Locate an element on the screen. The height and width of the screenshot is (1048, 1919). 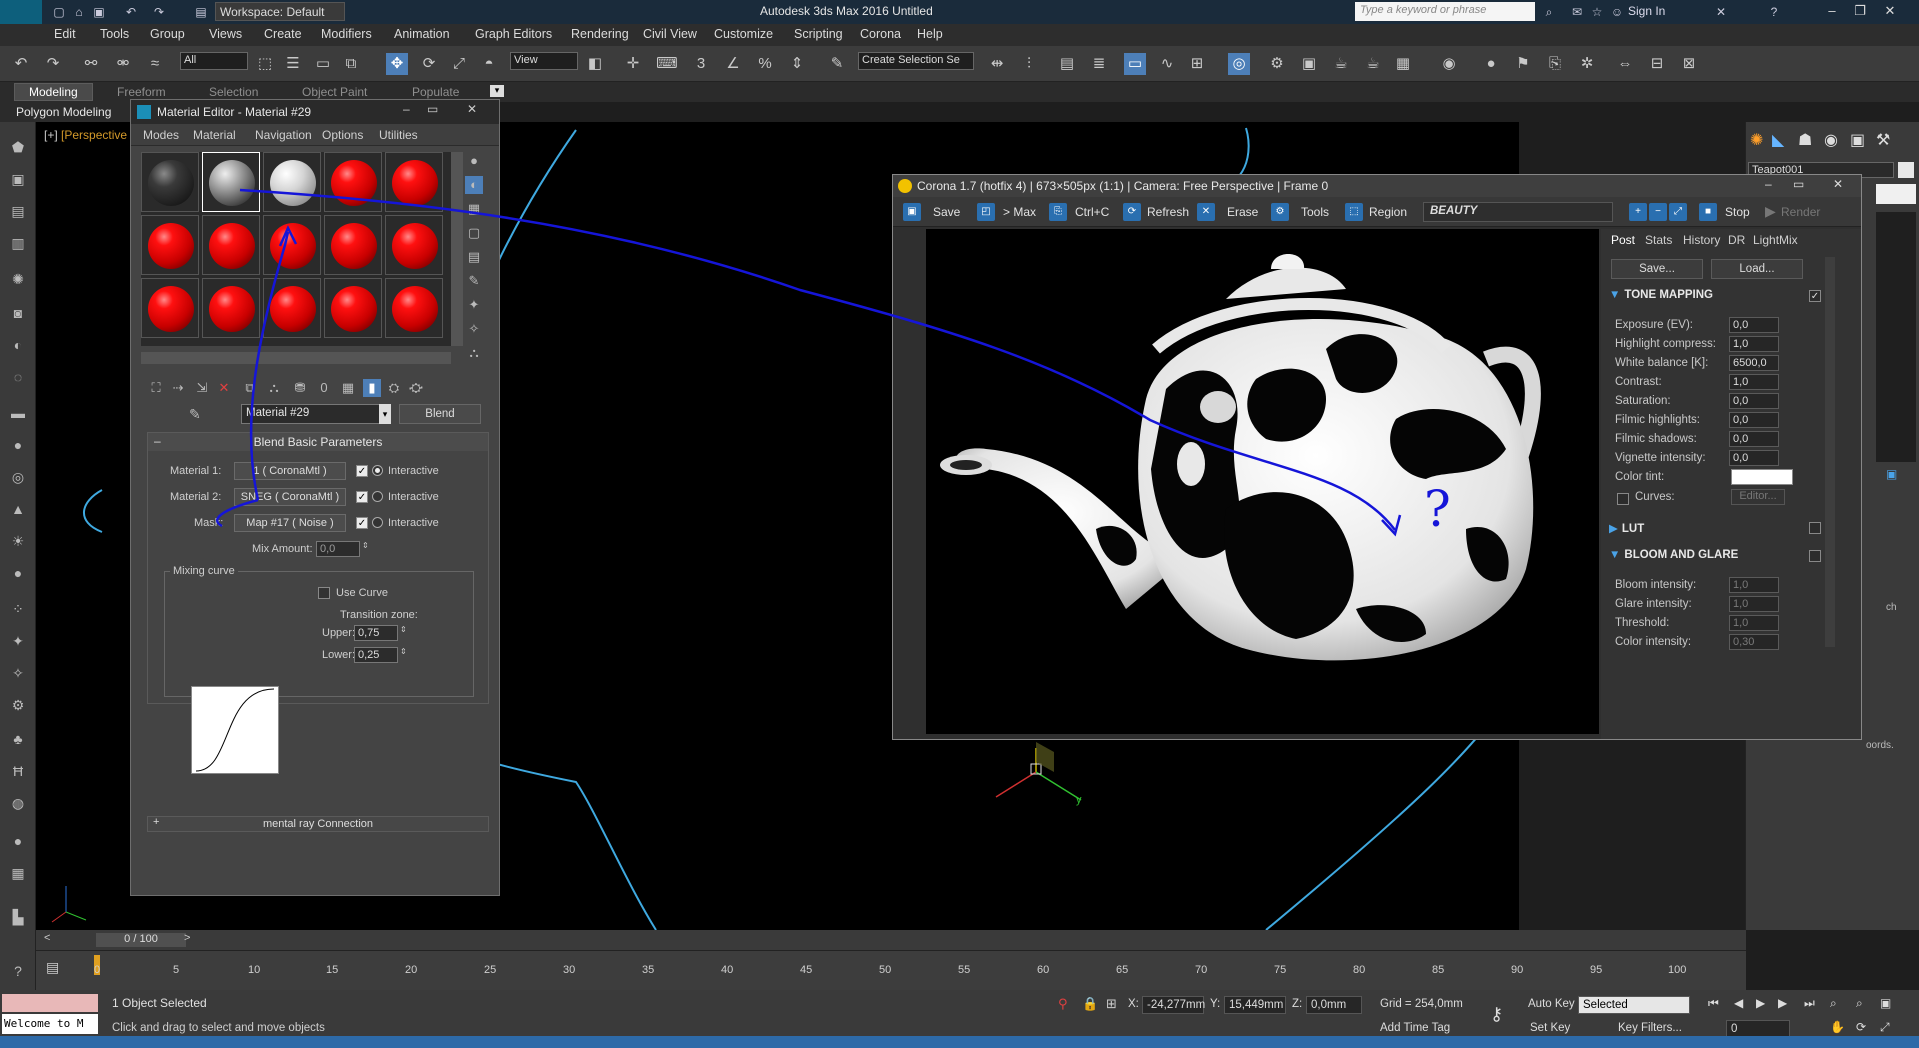
next-frame-icon: ▶ is located at coordinates (1782, 1003).